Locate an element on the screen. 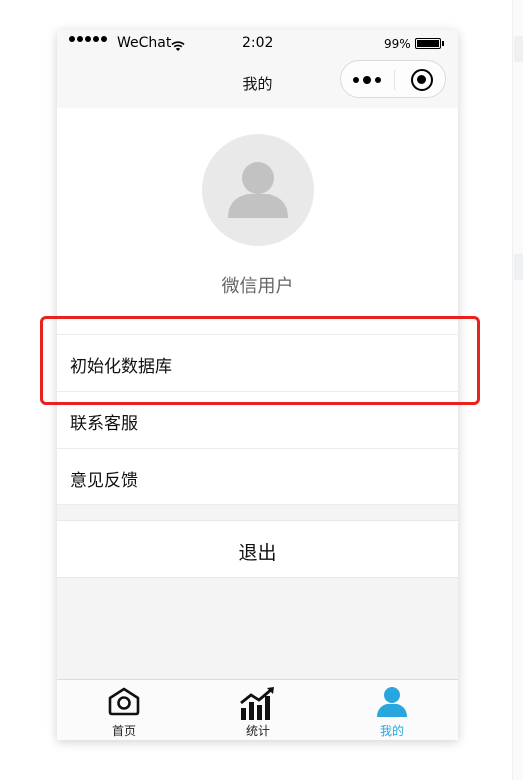 The width and height of the screenshot is (523, 780). tab-bar: 首页 统计 我的 is located at coordinates (257, 709).